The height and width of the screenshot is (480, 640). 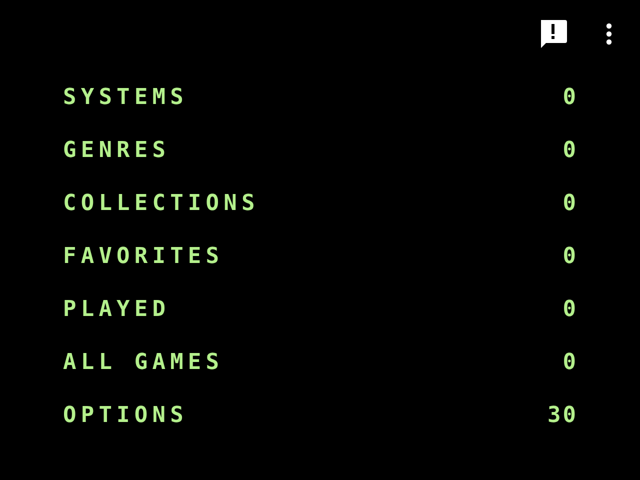 What do you see at coordinates (143, 256) in the screenshot?
I see `menu-item: FAVORITES` at bounding box center [143, 256].